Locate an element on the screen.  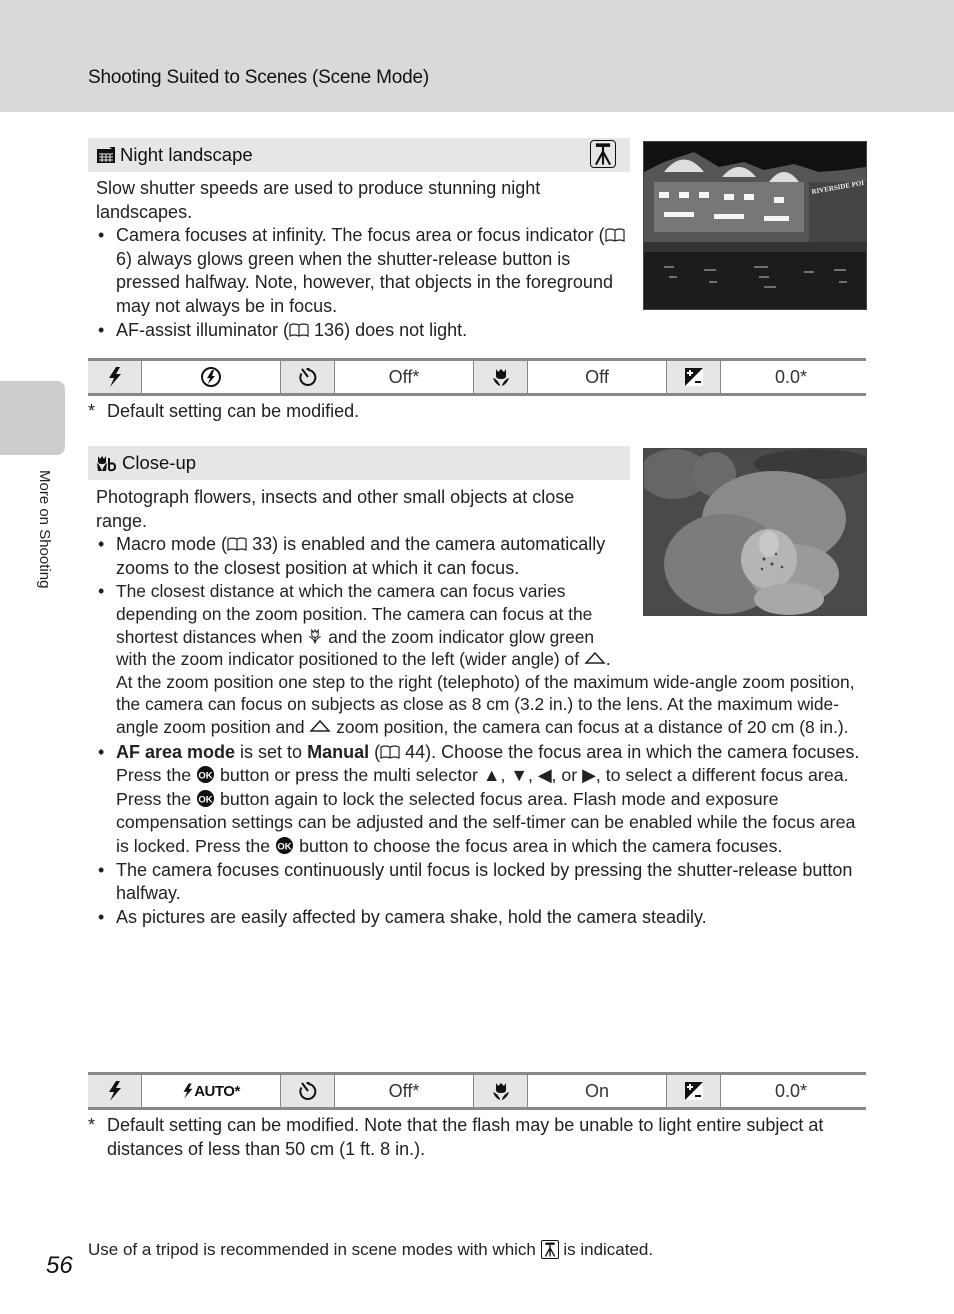
macro-value: On is located at coordinates (597, 1091).